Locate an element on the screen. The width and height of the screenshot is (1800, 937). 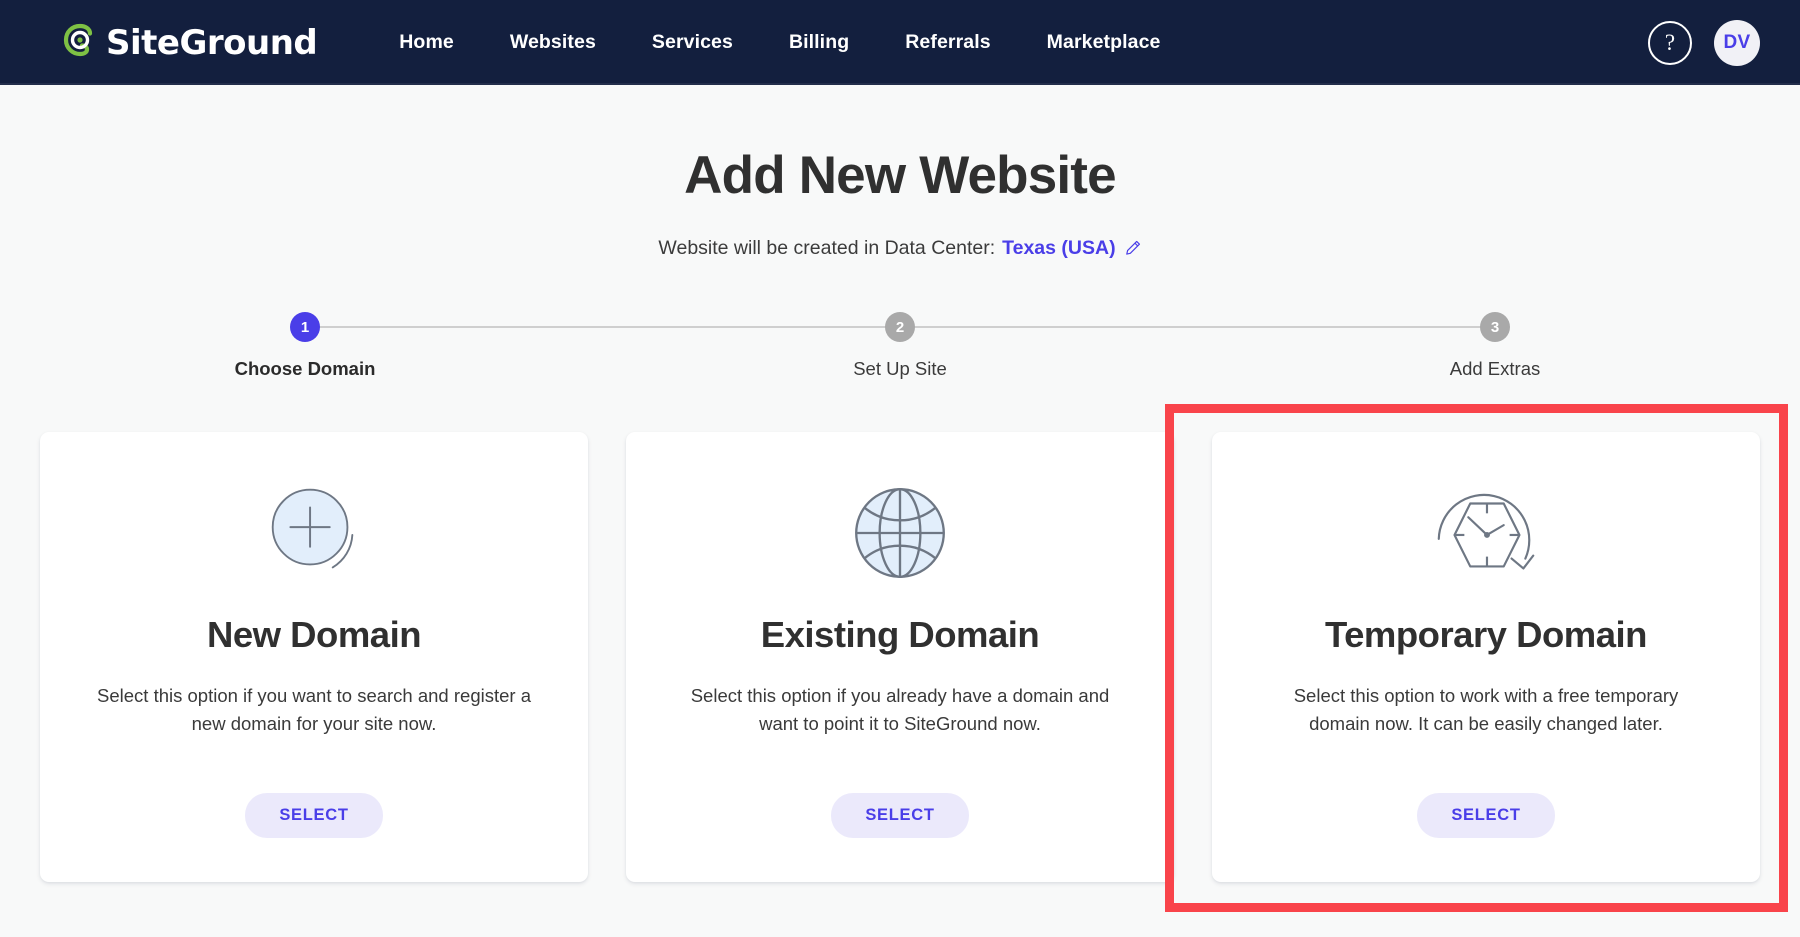
page-title: Add New Website is located at coordinates (900, 175).